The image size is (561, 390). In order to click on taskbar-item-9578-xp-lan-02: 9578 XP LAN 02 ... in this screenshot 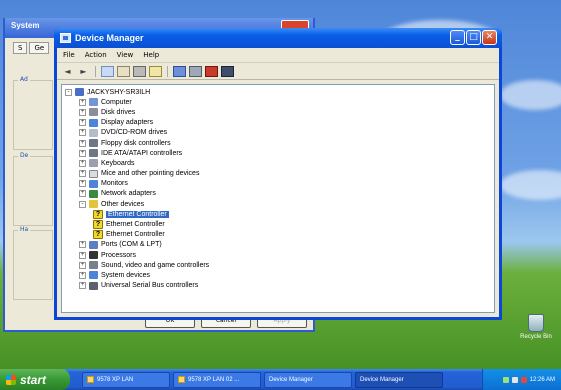, I will do `click(217, 379)`.